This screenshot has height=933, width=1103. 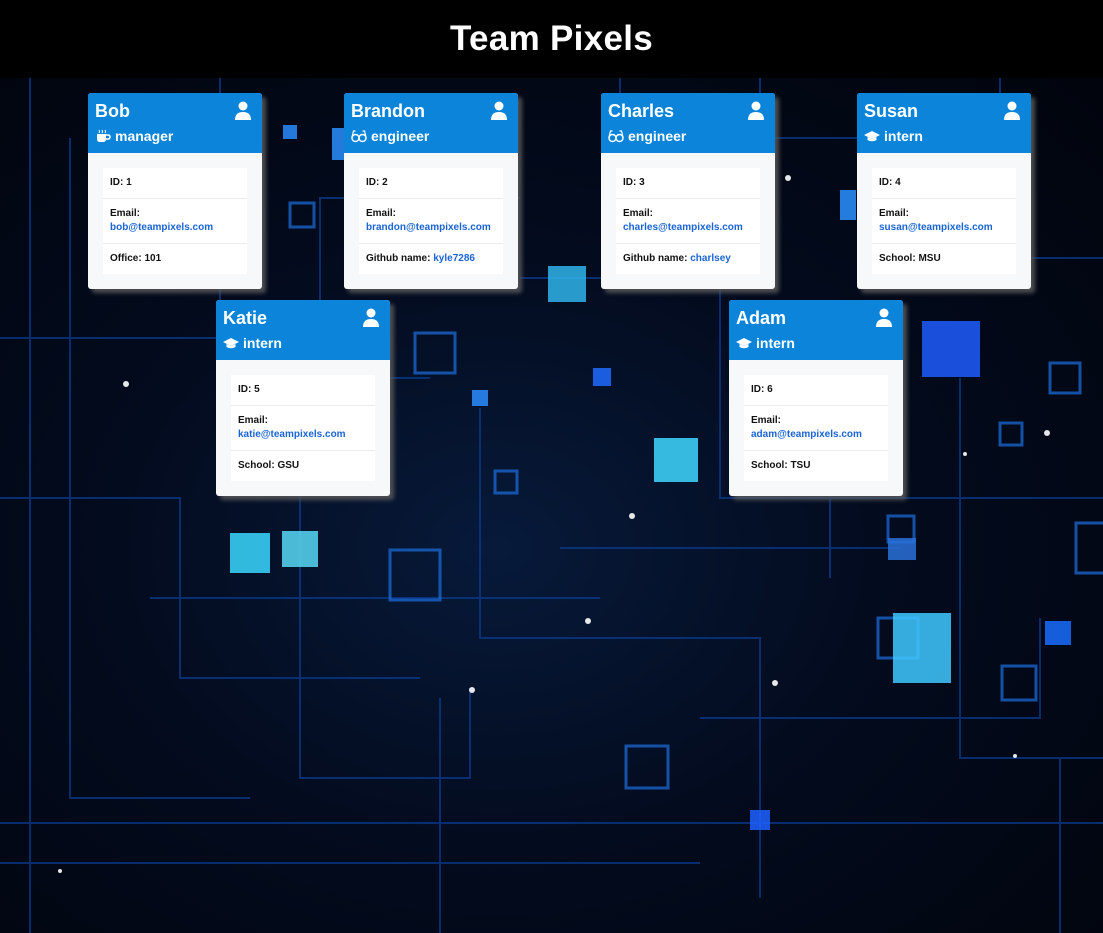 What do you see at coordinates (175, 183) in the screenshot?
I see `list-item: ID: 1` at bounding box center [175, 183].